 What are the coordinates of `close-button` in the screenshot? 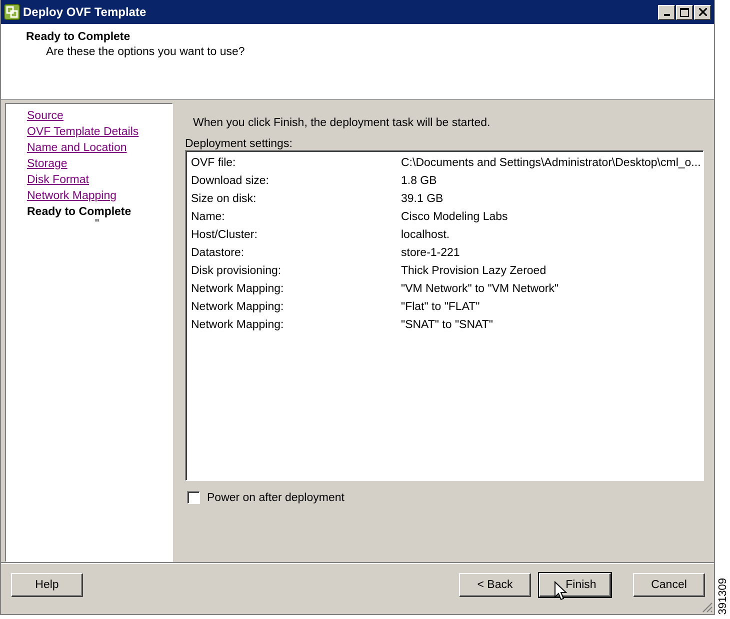 It's located at (702, 12).